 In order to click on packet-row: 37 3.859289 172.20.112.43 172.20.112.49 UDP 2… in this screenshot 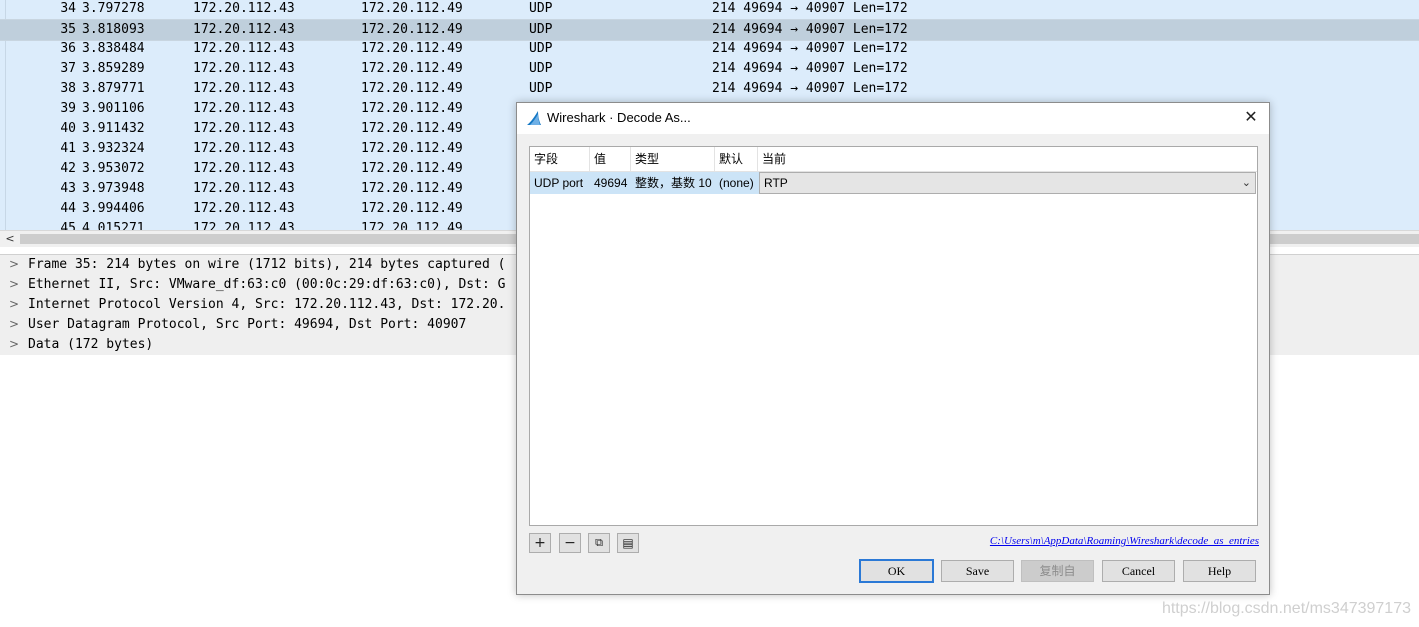, I will do `click(709, 69)`.